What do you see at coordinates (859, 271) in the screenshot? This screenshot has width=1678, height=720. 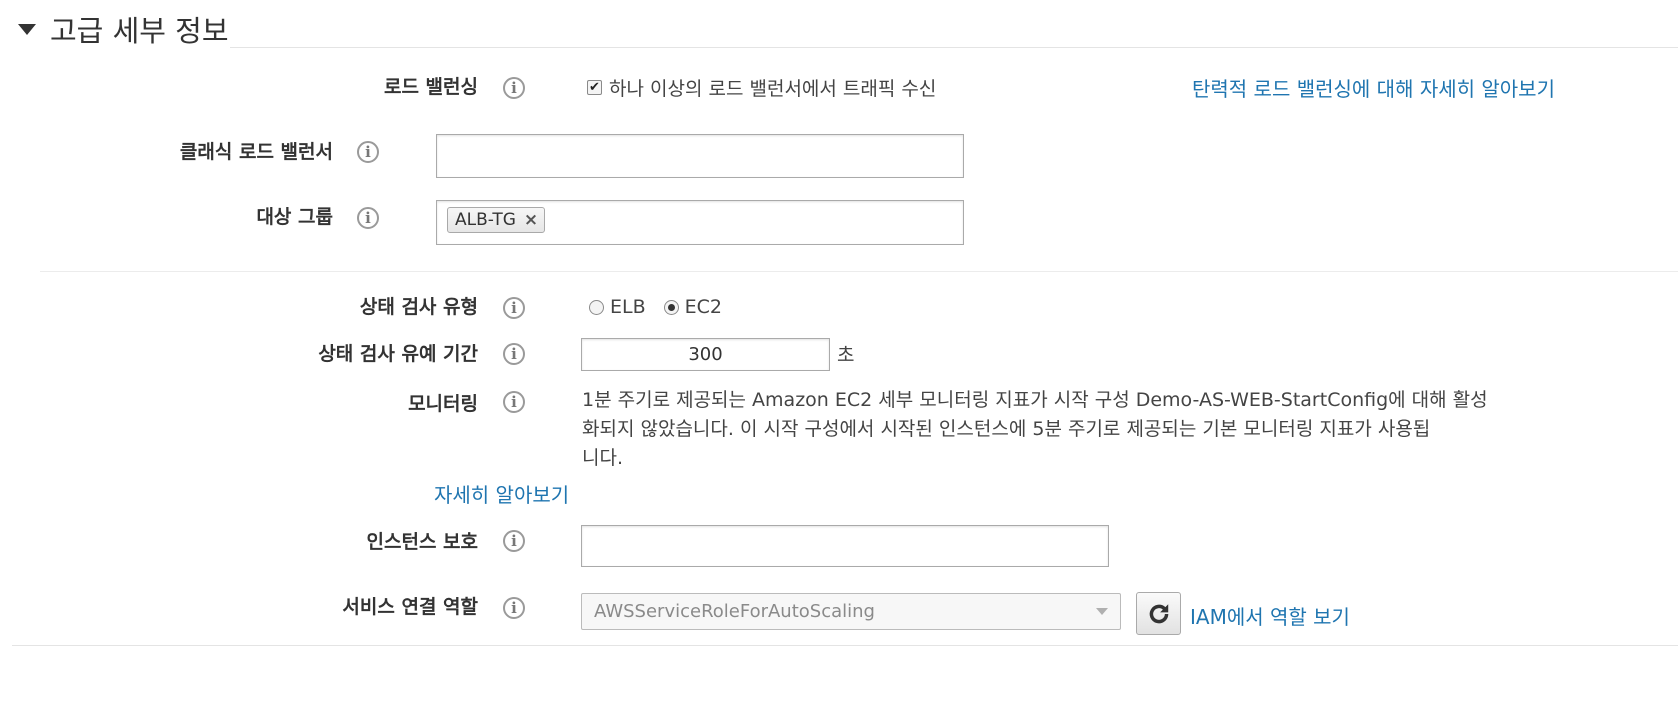 I see `group-divider` at bounding box center [859, 271].